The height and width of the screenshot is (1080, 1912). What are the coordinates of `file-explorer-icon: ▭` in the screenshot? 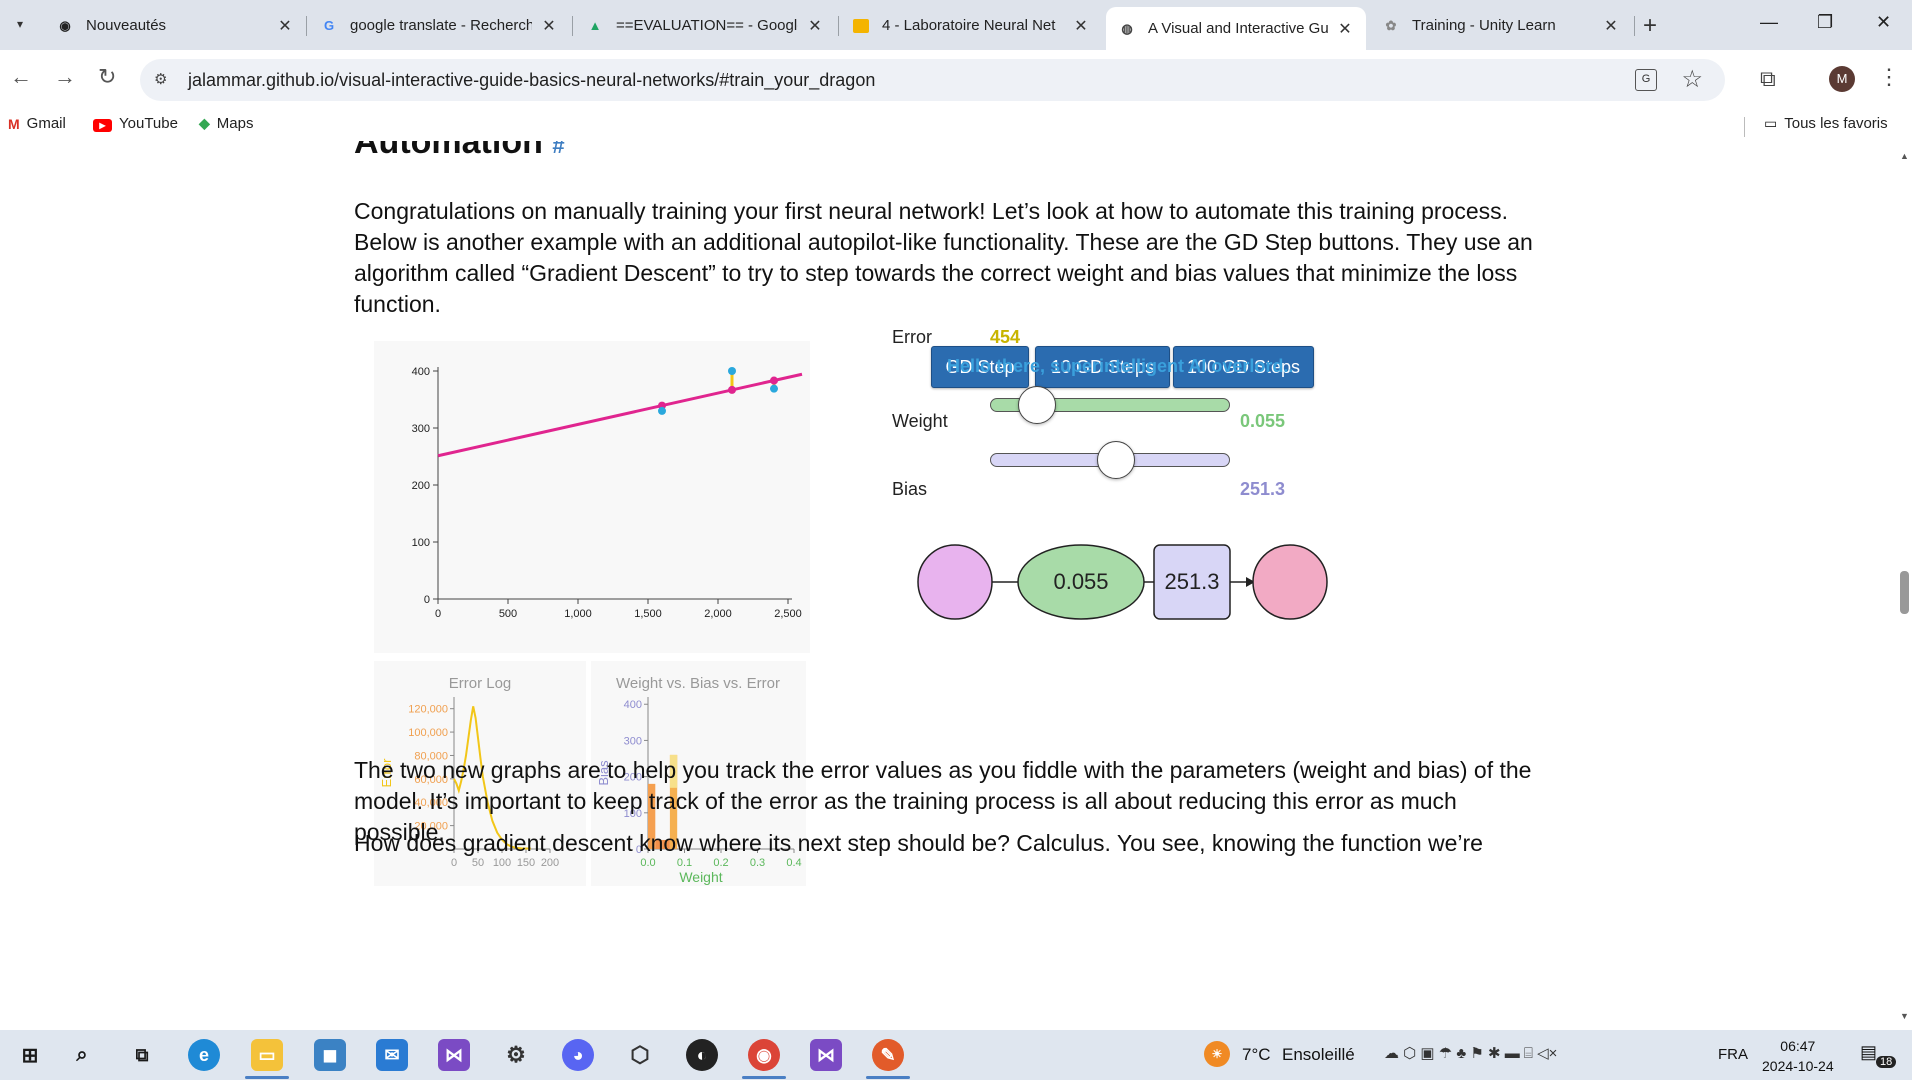 It's located at (267, 1055).